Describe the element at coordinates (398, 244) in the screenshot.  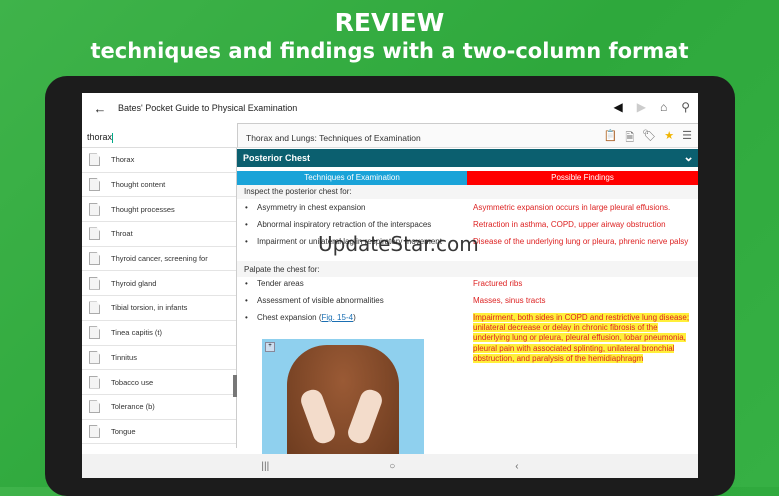
I see `watermark: UpdateStar.com` at that location.